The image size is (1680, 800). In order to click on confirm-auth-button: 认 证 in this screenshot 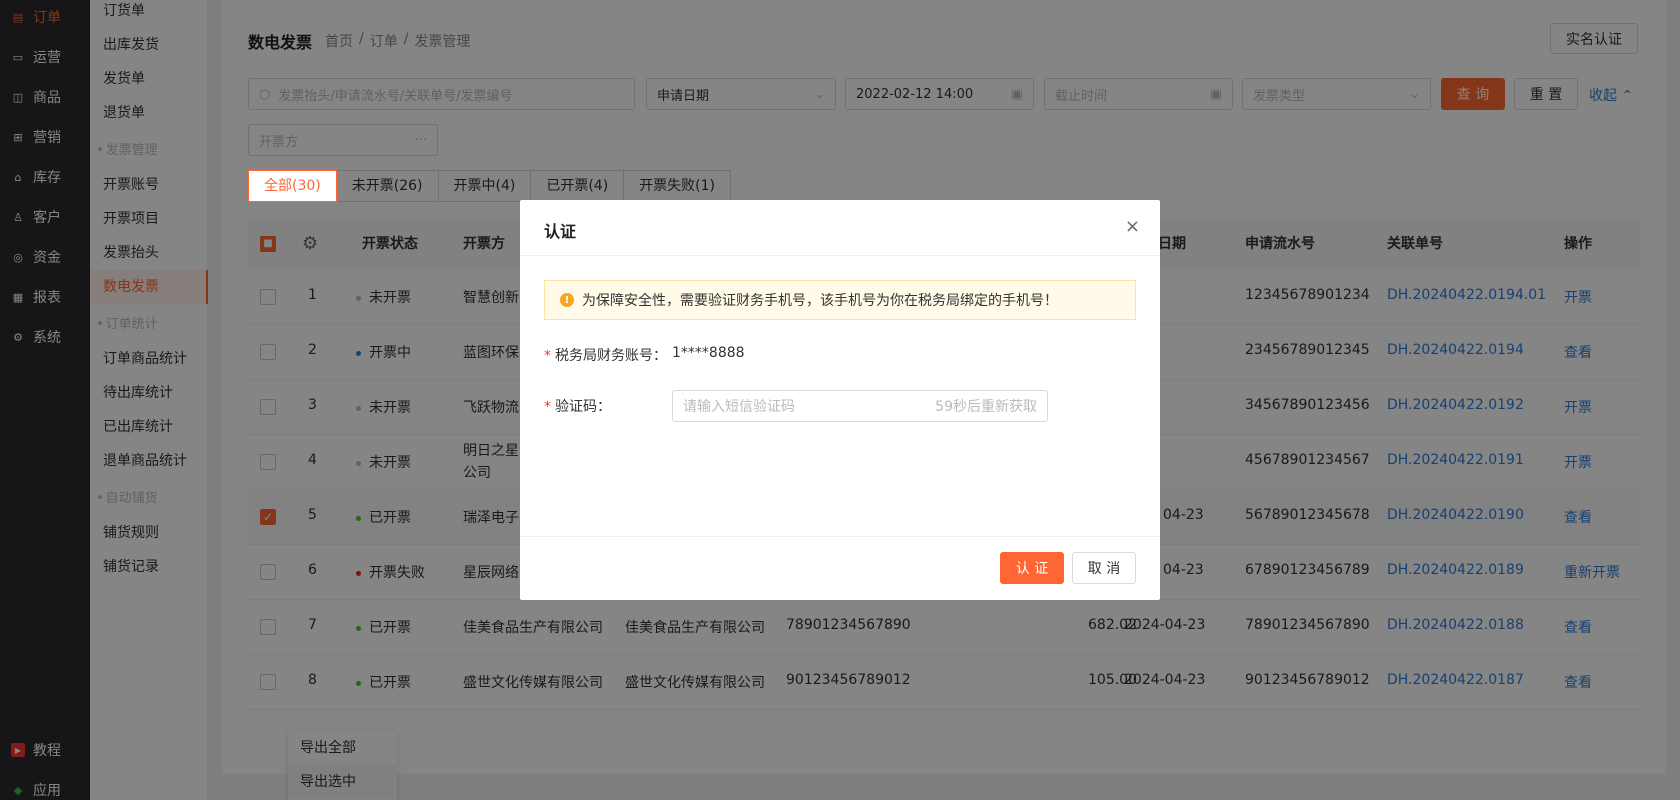, I will do `click(1032, 568)`.